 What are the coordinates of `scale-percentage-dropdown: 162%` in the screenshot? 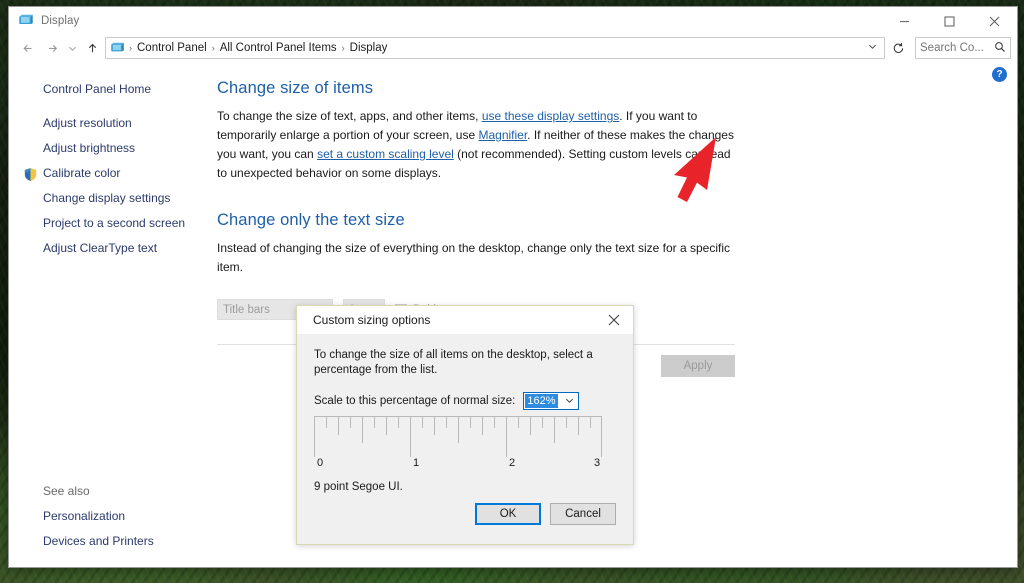 It's located at (551, 401).